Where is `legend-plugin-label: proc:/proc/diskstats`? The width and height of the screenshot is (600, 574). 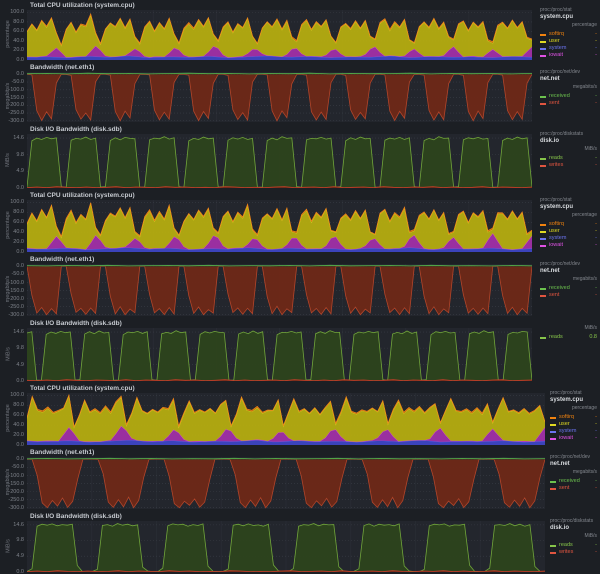 legend-plugin-label: proc:/proc/diskstats is located at coordinates (562, 134).